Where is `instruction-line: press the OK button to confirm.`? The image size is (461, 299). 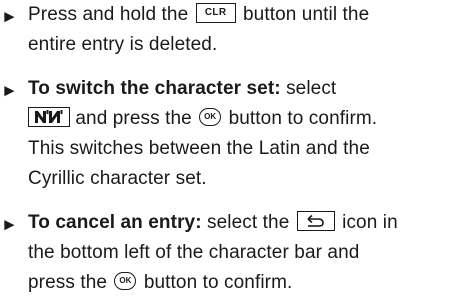 instruction-line: press the OK button to confirm. is located at coordinates (160, 283).